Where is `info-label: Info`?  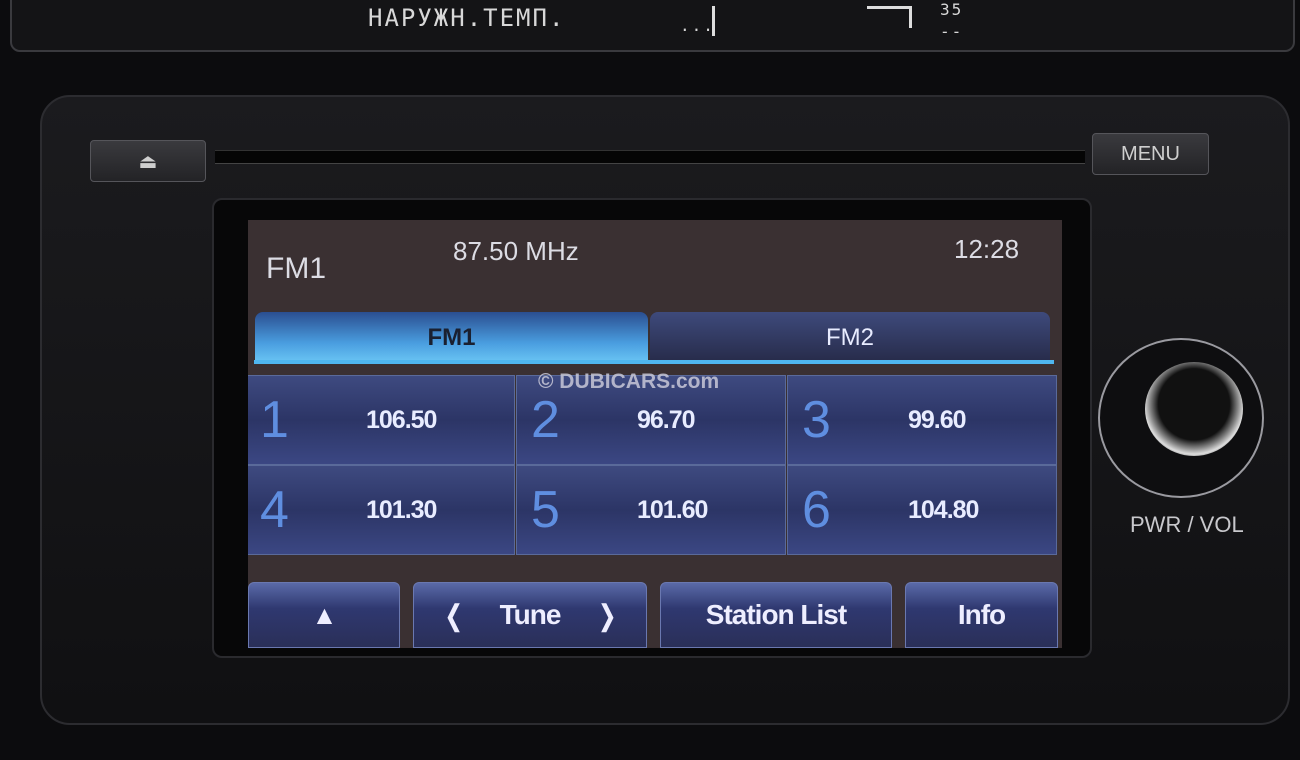
info-label: Info is located at coordinates (981, 614).